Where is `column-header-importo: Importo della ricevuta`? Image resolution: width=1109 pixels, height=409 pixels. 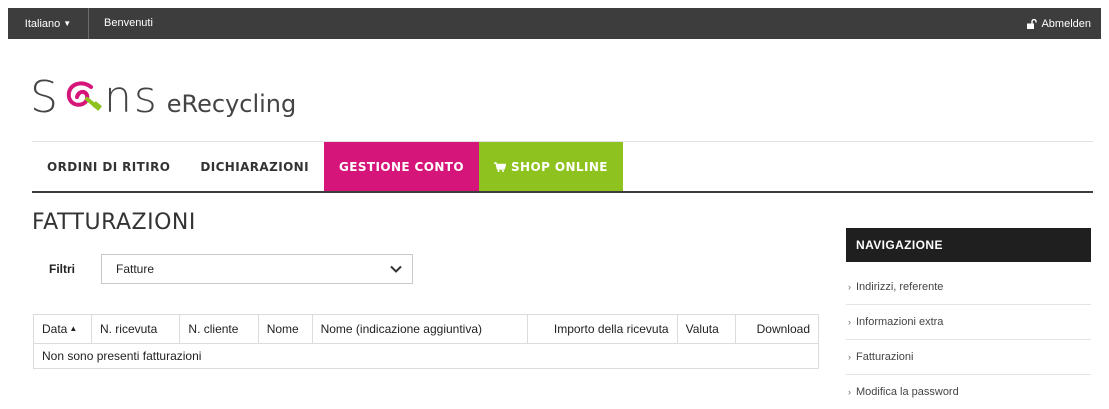 column-header-importo: Importo della ricevuta is located at coordinates (602, 329).